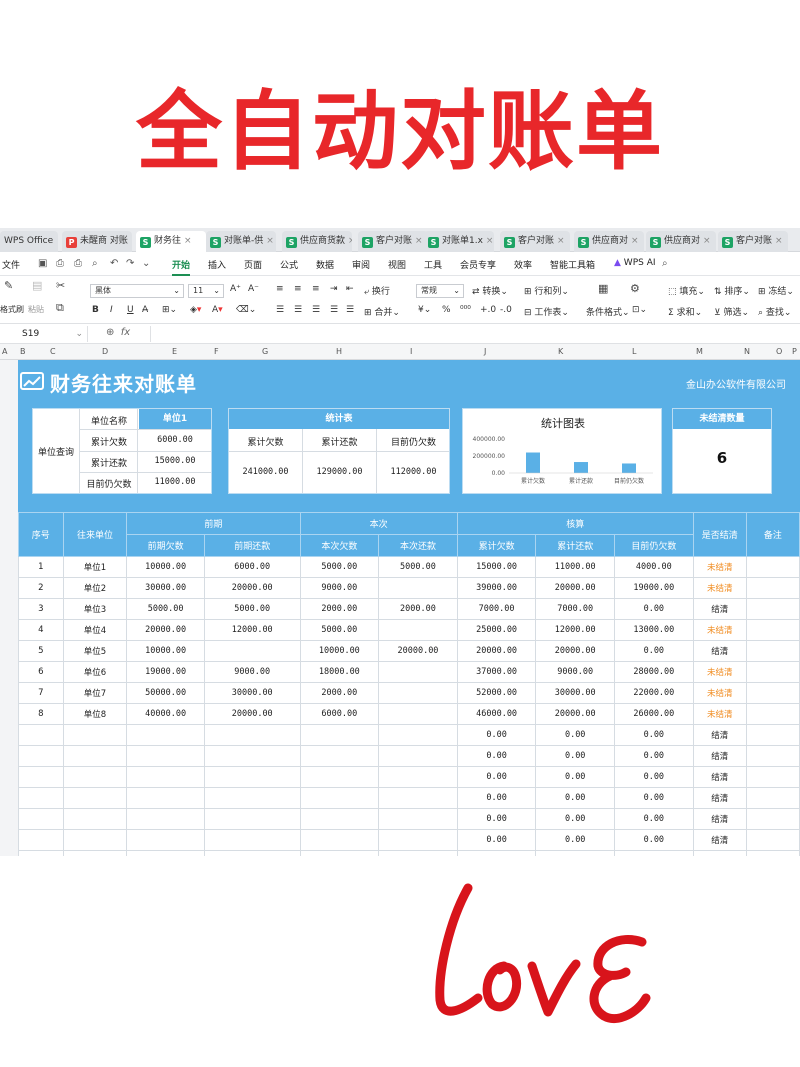 This screenshot has width=800, height=1067. What do you see at coordinates (339, 567) in the screenshot?
I see `table-cell: 5000.00` at bounding box center [339, 567].